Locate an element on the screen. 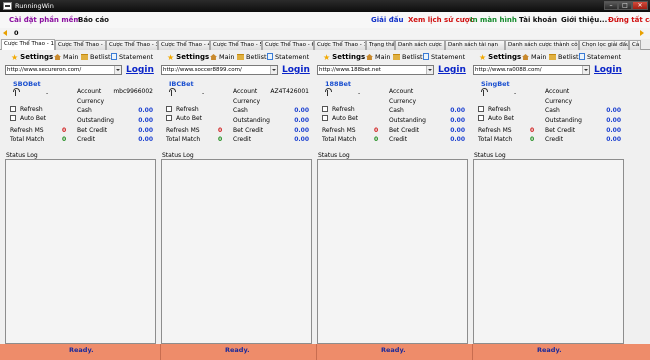  maximize-button: □ is located at coordinates (625, 5).